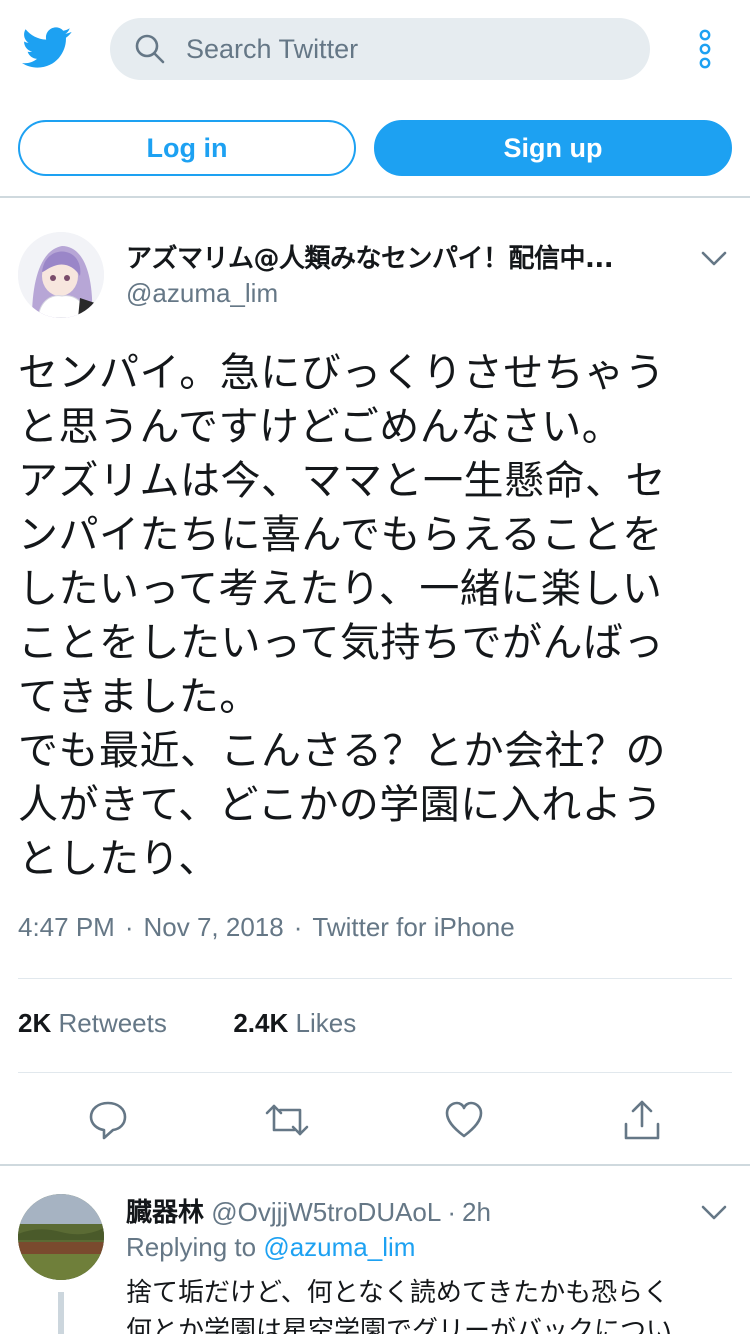 The image size is (750, 1334). I want to click on search-box, so click(380, 49).